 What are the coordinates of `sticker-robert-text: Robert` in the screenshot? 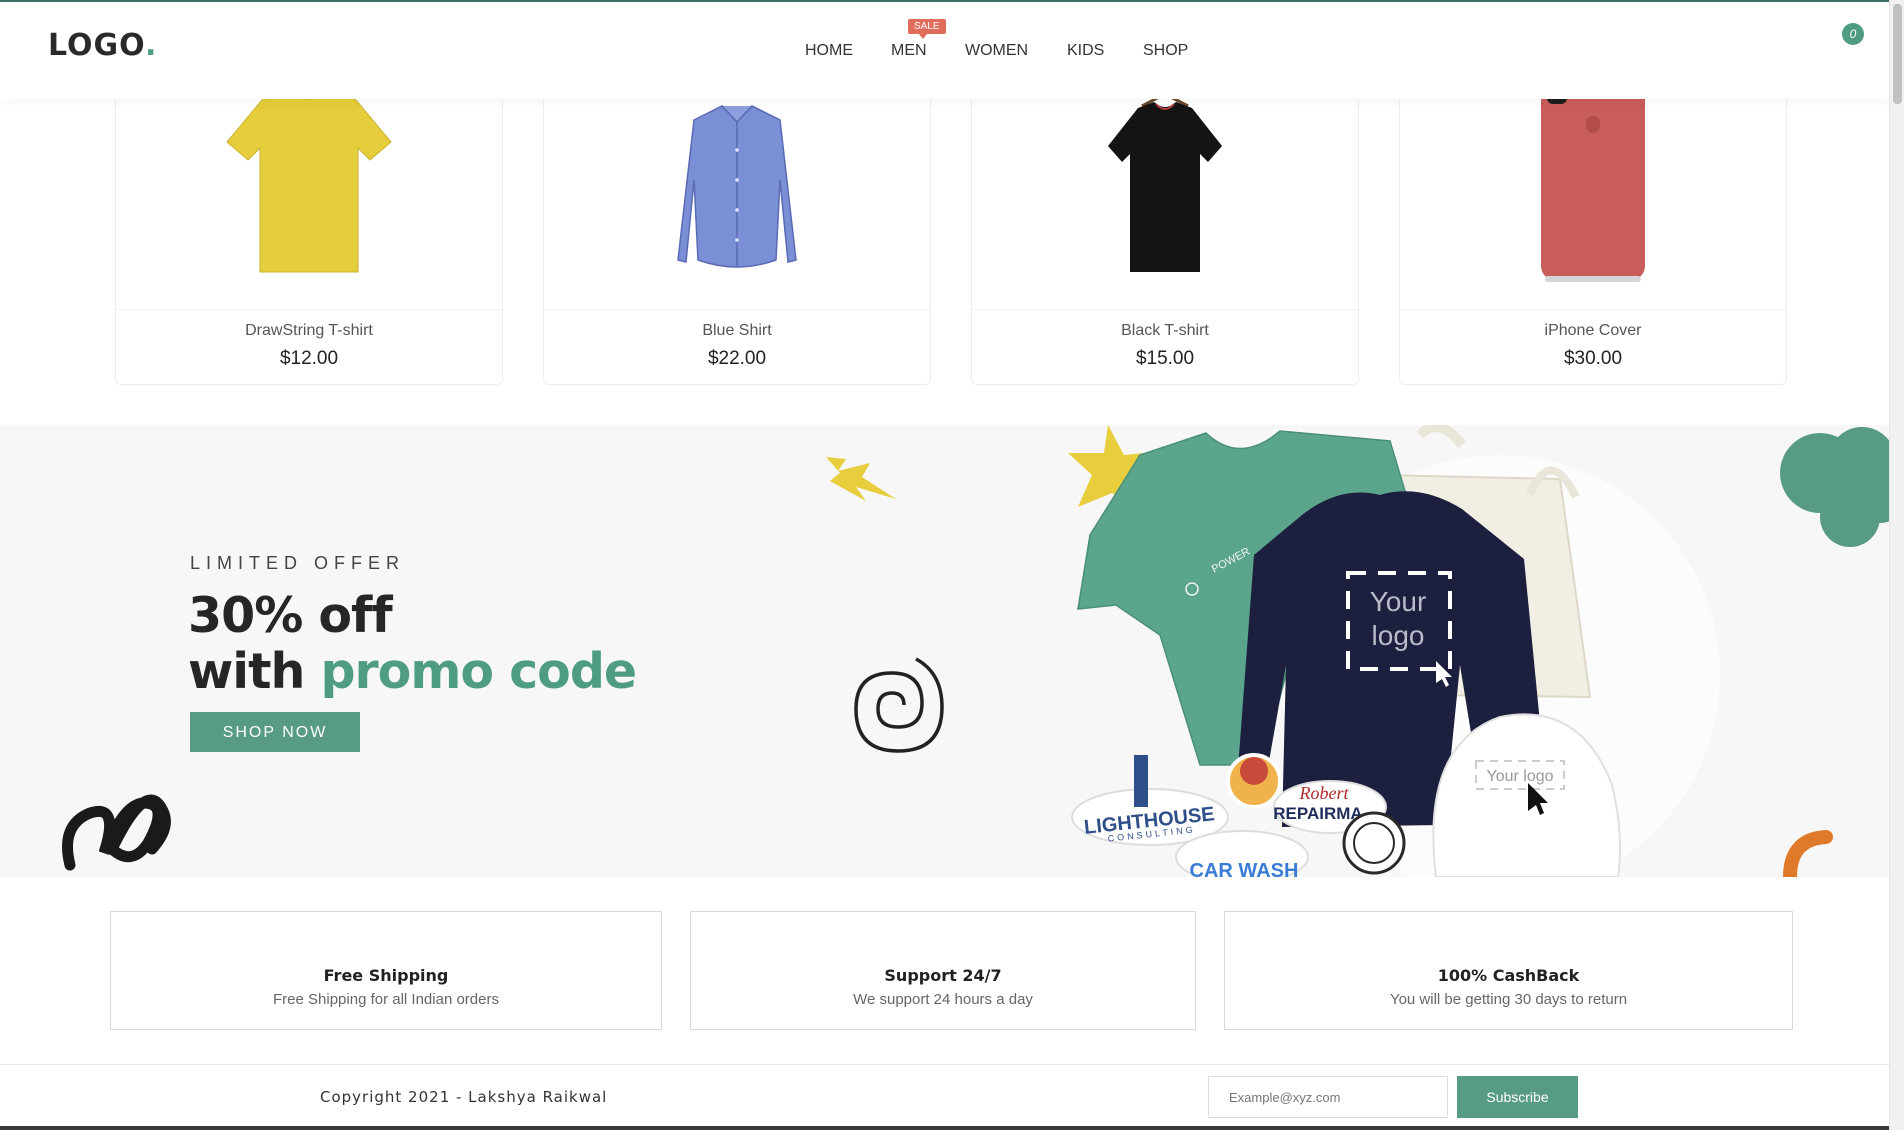 It's located at (1324, 793).